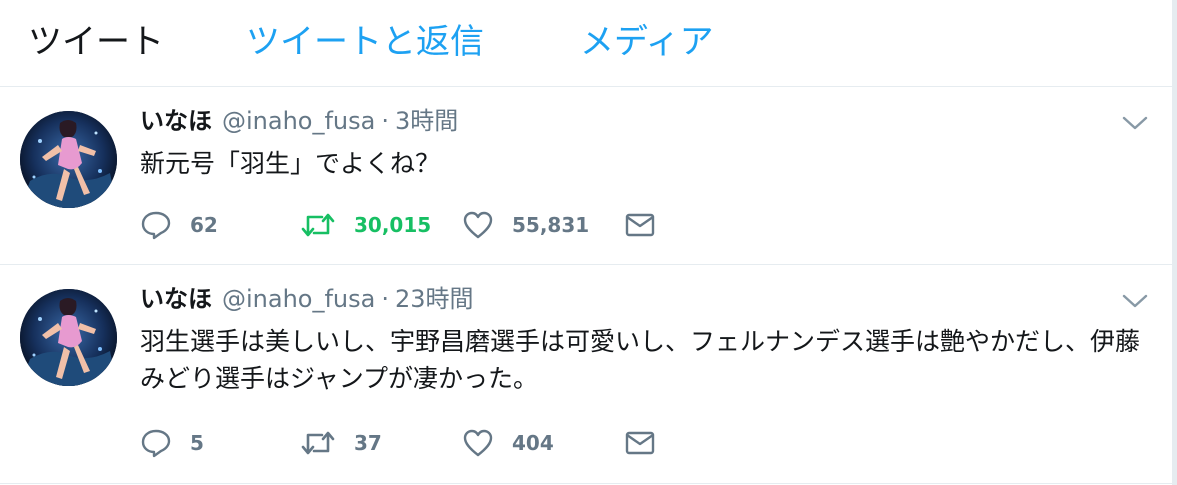  Describe the element at coordinates (172, 443) in the screenshot. I see `reply-button: 5` at that location.